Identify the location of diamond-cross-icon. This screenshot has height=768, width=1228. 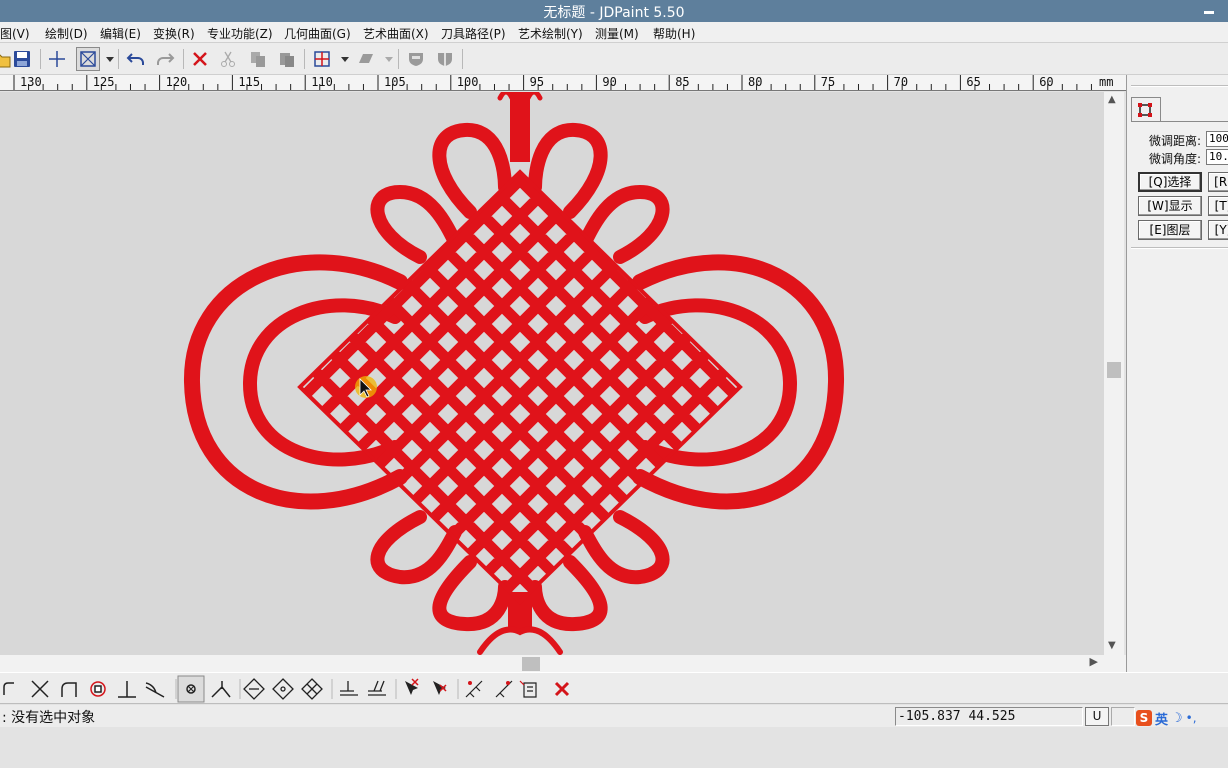
(312, 689).